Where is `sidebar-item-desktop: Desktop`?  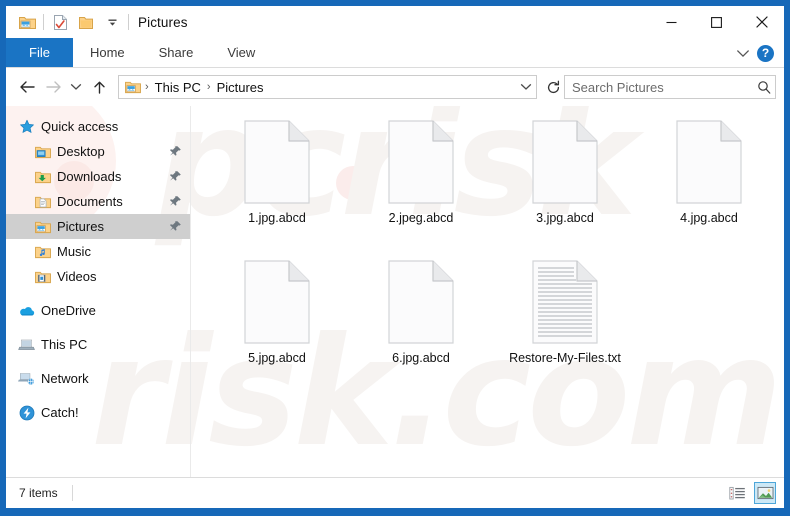 sidebar-item-desktop: Desktop is located at coordinates (98, 151).